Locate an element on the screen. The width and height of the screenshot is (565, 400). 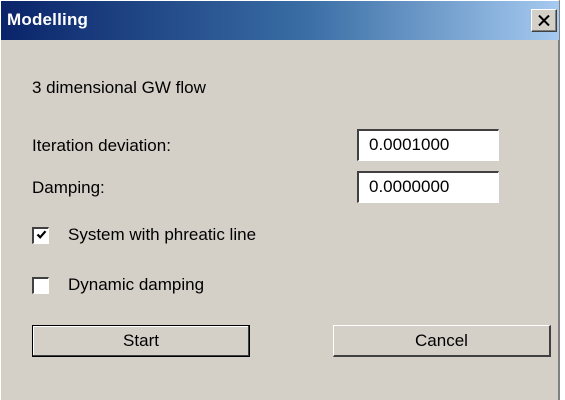
damping-field: 0.0000000 is located at coordinates (428, 187).